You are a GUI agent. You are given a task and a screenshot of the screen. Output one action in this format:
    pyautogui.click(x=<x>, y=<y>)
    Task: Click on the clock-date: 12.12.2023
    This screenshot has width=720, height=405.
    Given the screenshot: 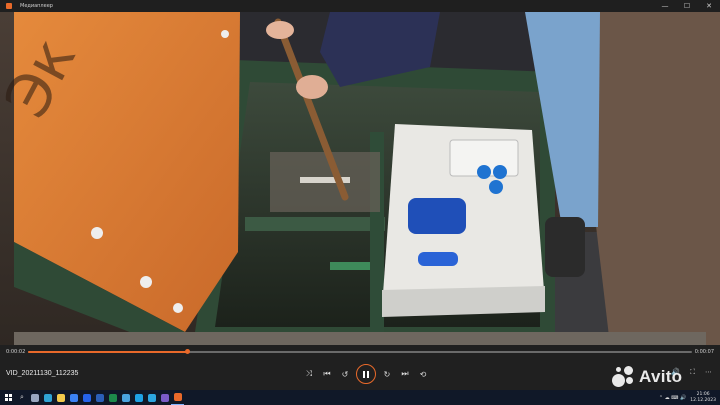 What is the action you would take?
    pyautogui.click(x=703, y=400)
    